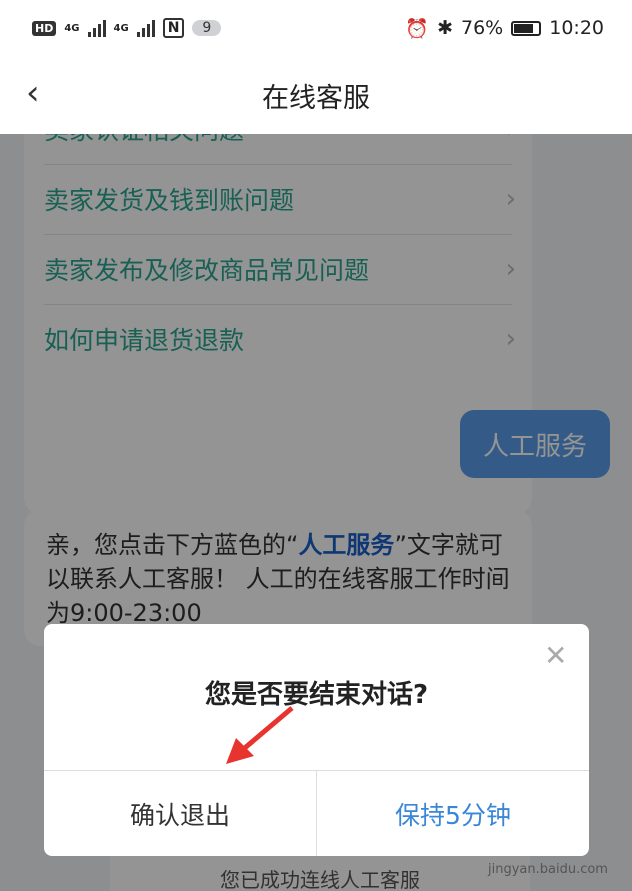 The width and height of the screenshot is (632, 891). Describe the element at coordinates (266, 730) in the screenshot. I see `arrow-shaft` at that location.